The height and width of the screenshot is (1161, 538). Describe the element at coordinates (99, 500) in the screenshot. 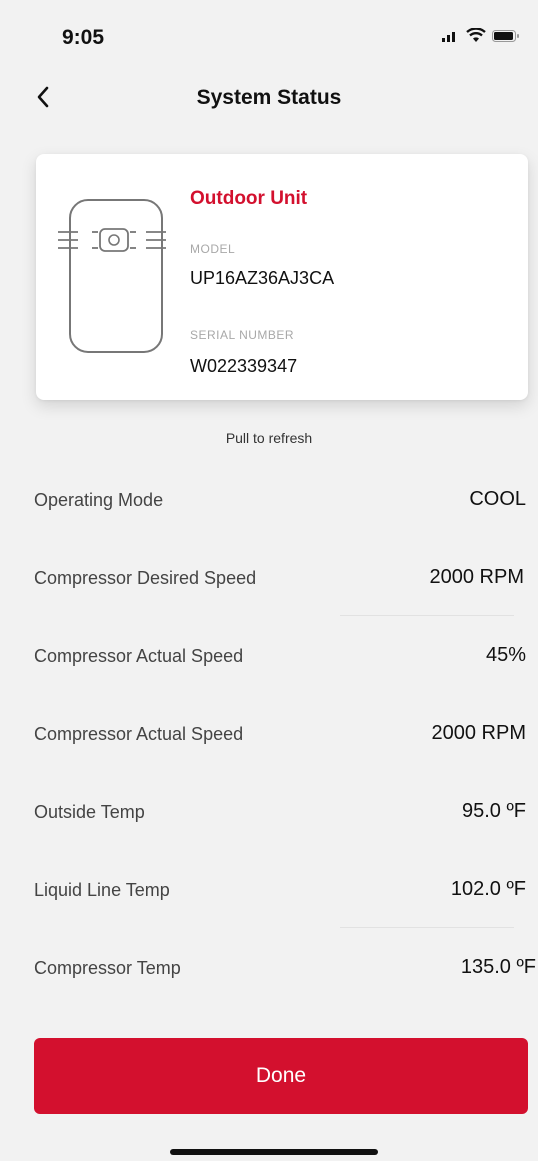

I see `row-label: Operating Mode` at that location.